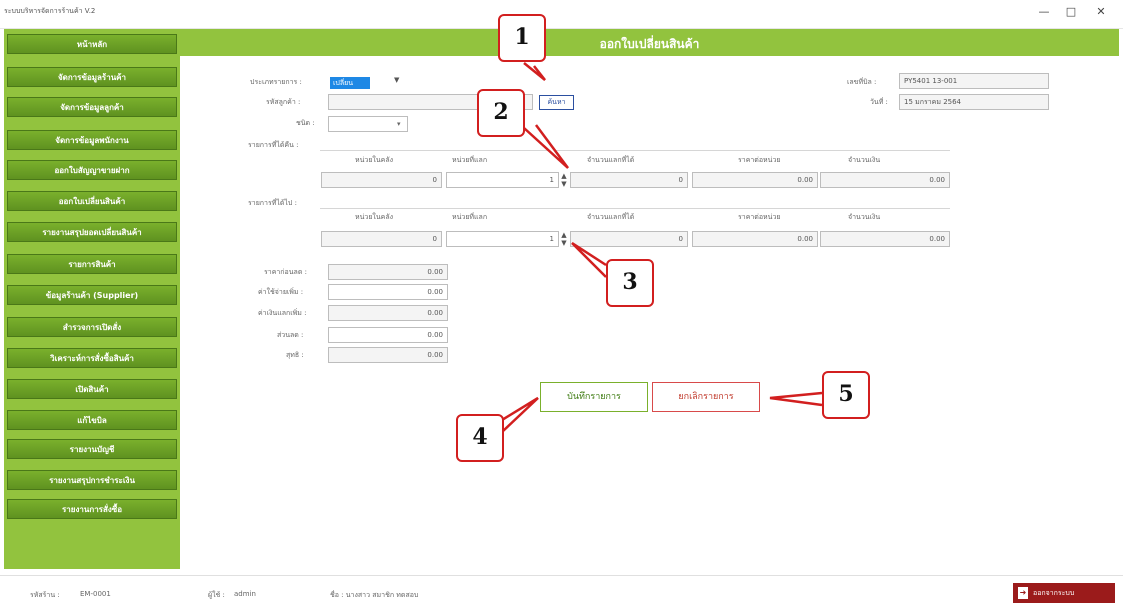 The width and height of the screenshot is (1123, 607). What do you see at coordinates (611, 160) in the screenshot?
I see `column-header-exchange: จำนวนแลกที่ได้` at bounding box center [611, 160].